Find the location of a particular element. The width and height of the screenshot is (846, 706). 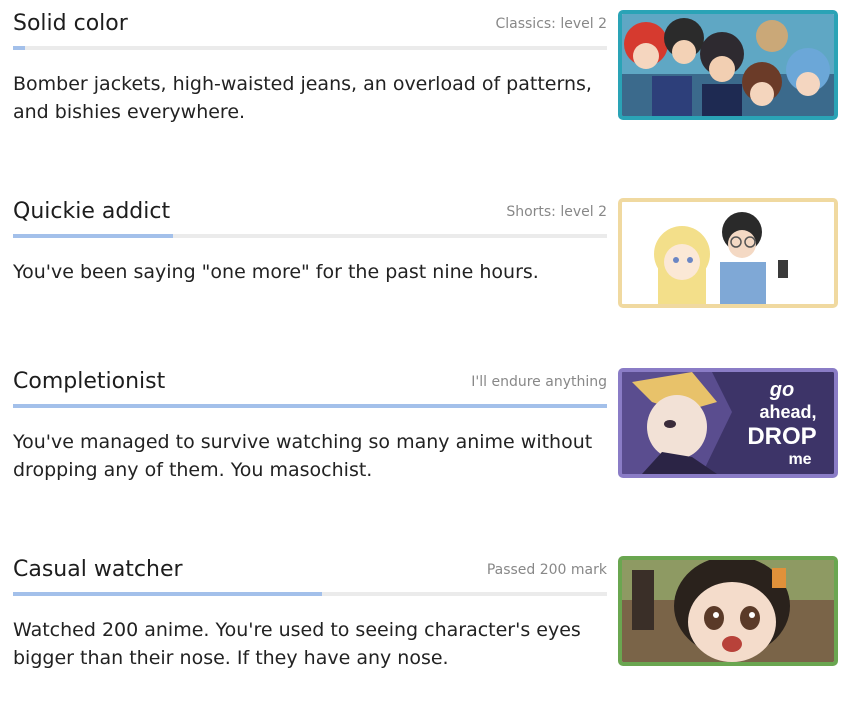

svg-text: go is located at coordinates (781, 390).